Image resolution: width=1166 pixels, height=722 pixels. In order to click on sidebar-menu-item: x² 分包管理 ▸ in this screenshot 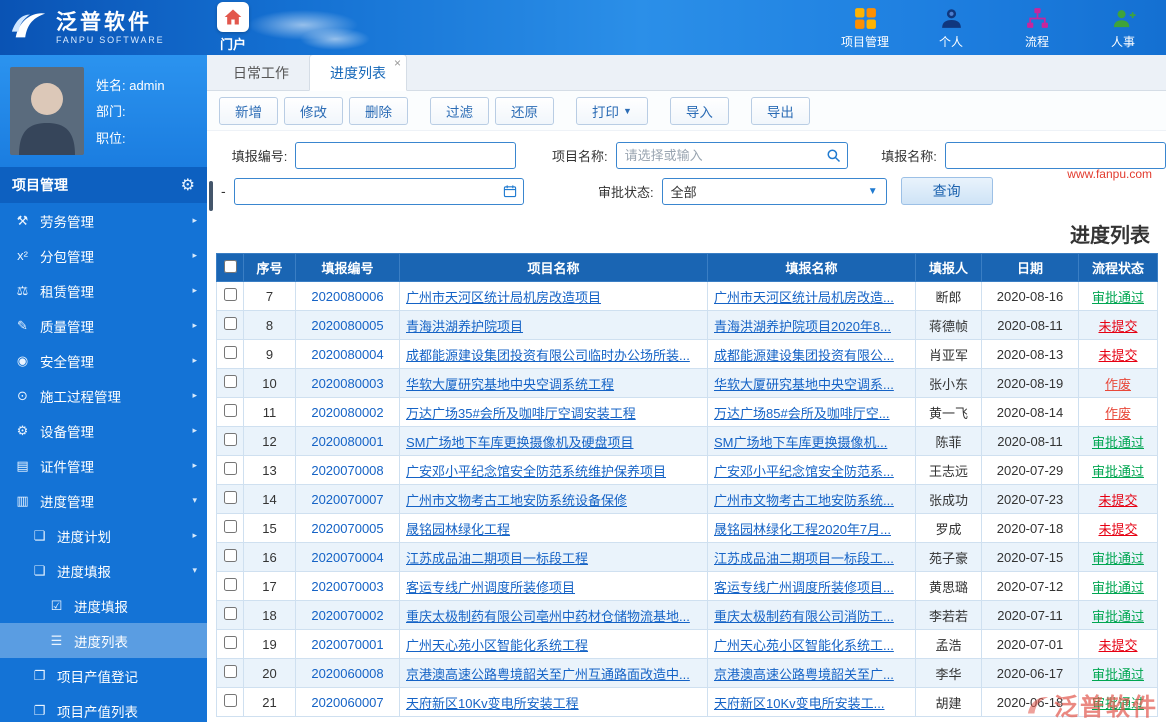, I will do `click(103, 255)`.